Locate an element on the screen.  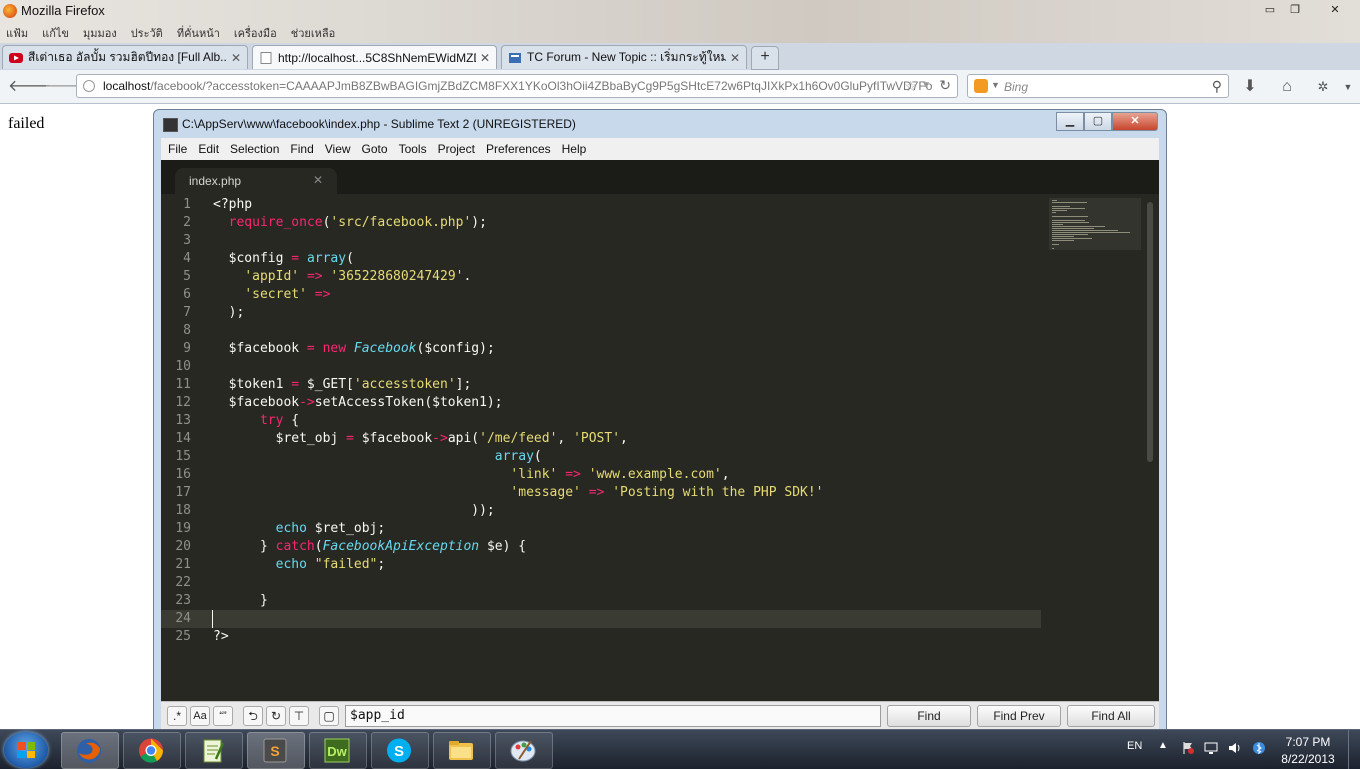
code-line: 24 is located at coordinates (601, 619).